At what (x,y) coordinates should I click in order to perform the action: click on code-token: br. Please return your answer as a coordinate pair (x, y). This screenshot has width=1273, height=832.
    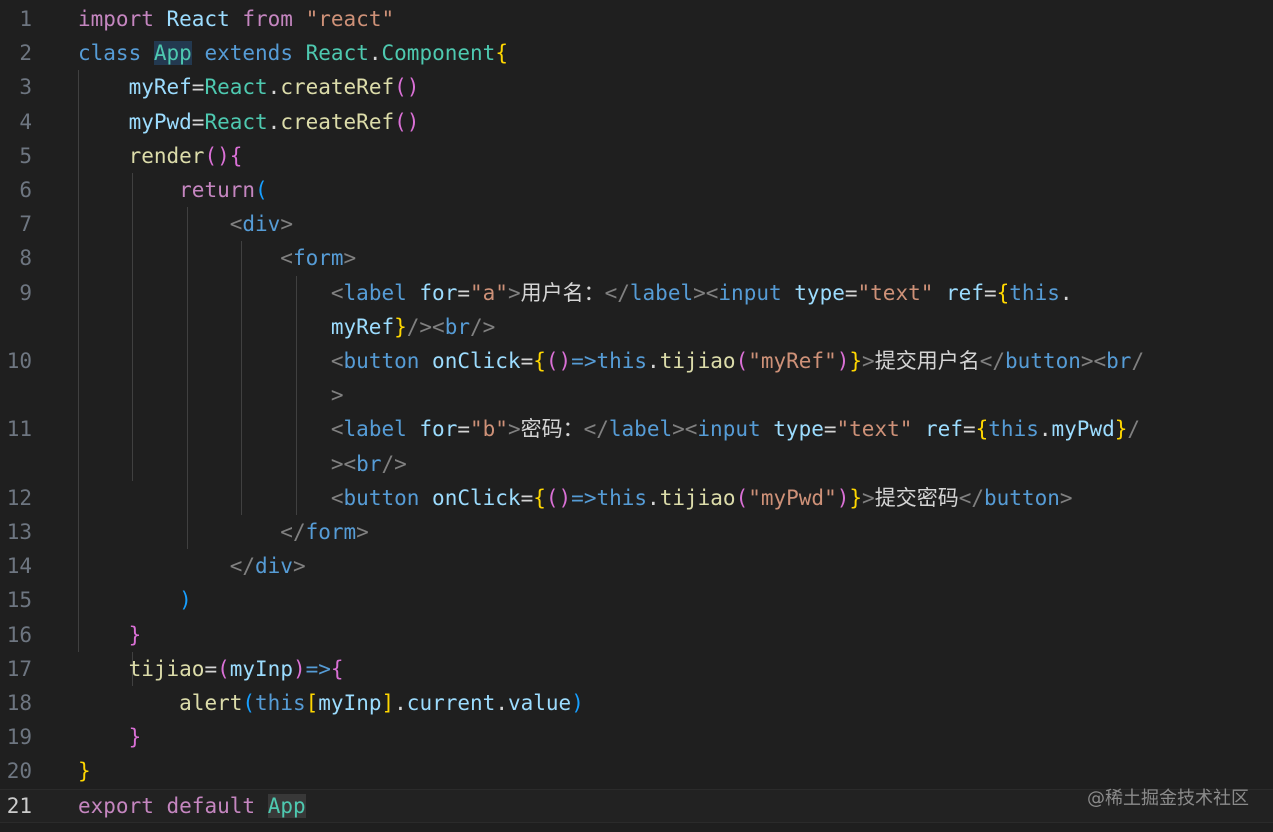
    Looking at the image, I should click on (457, 326).